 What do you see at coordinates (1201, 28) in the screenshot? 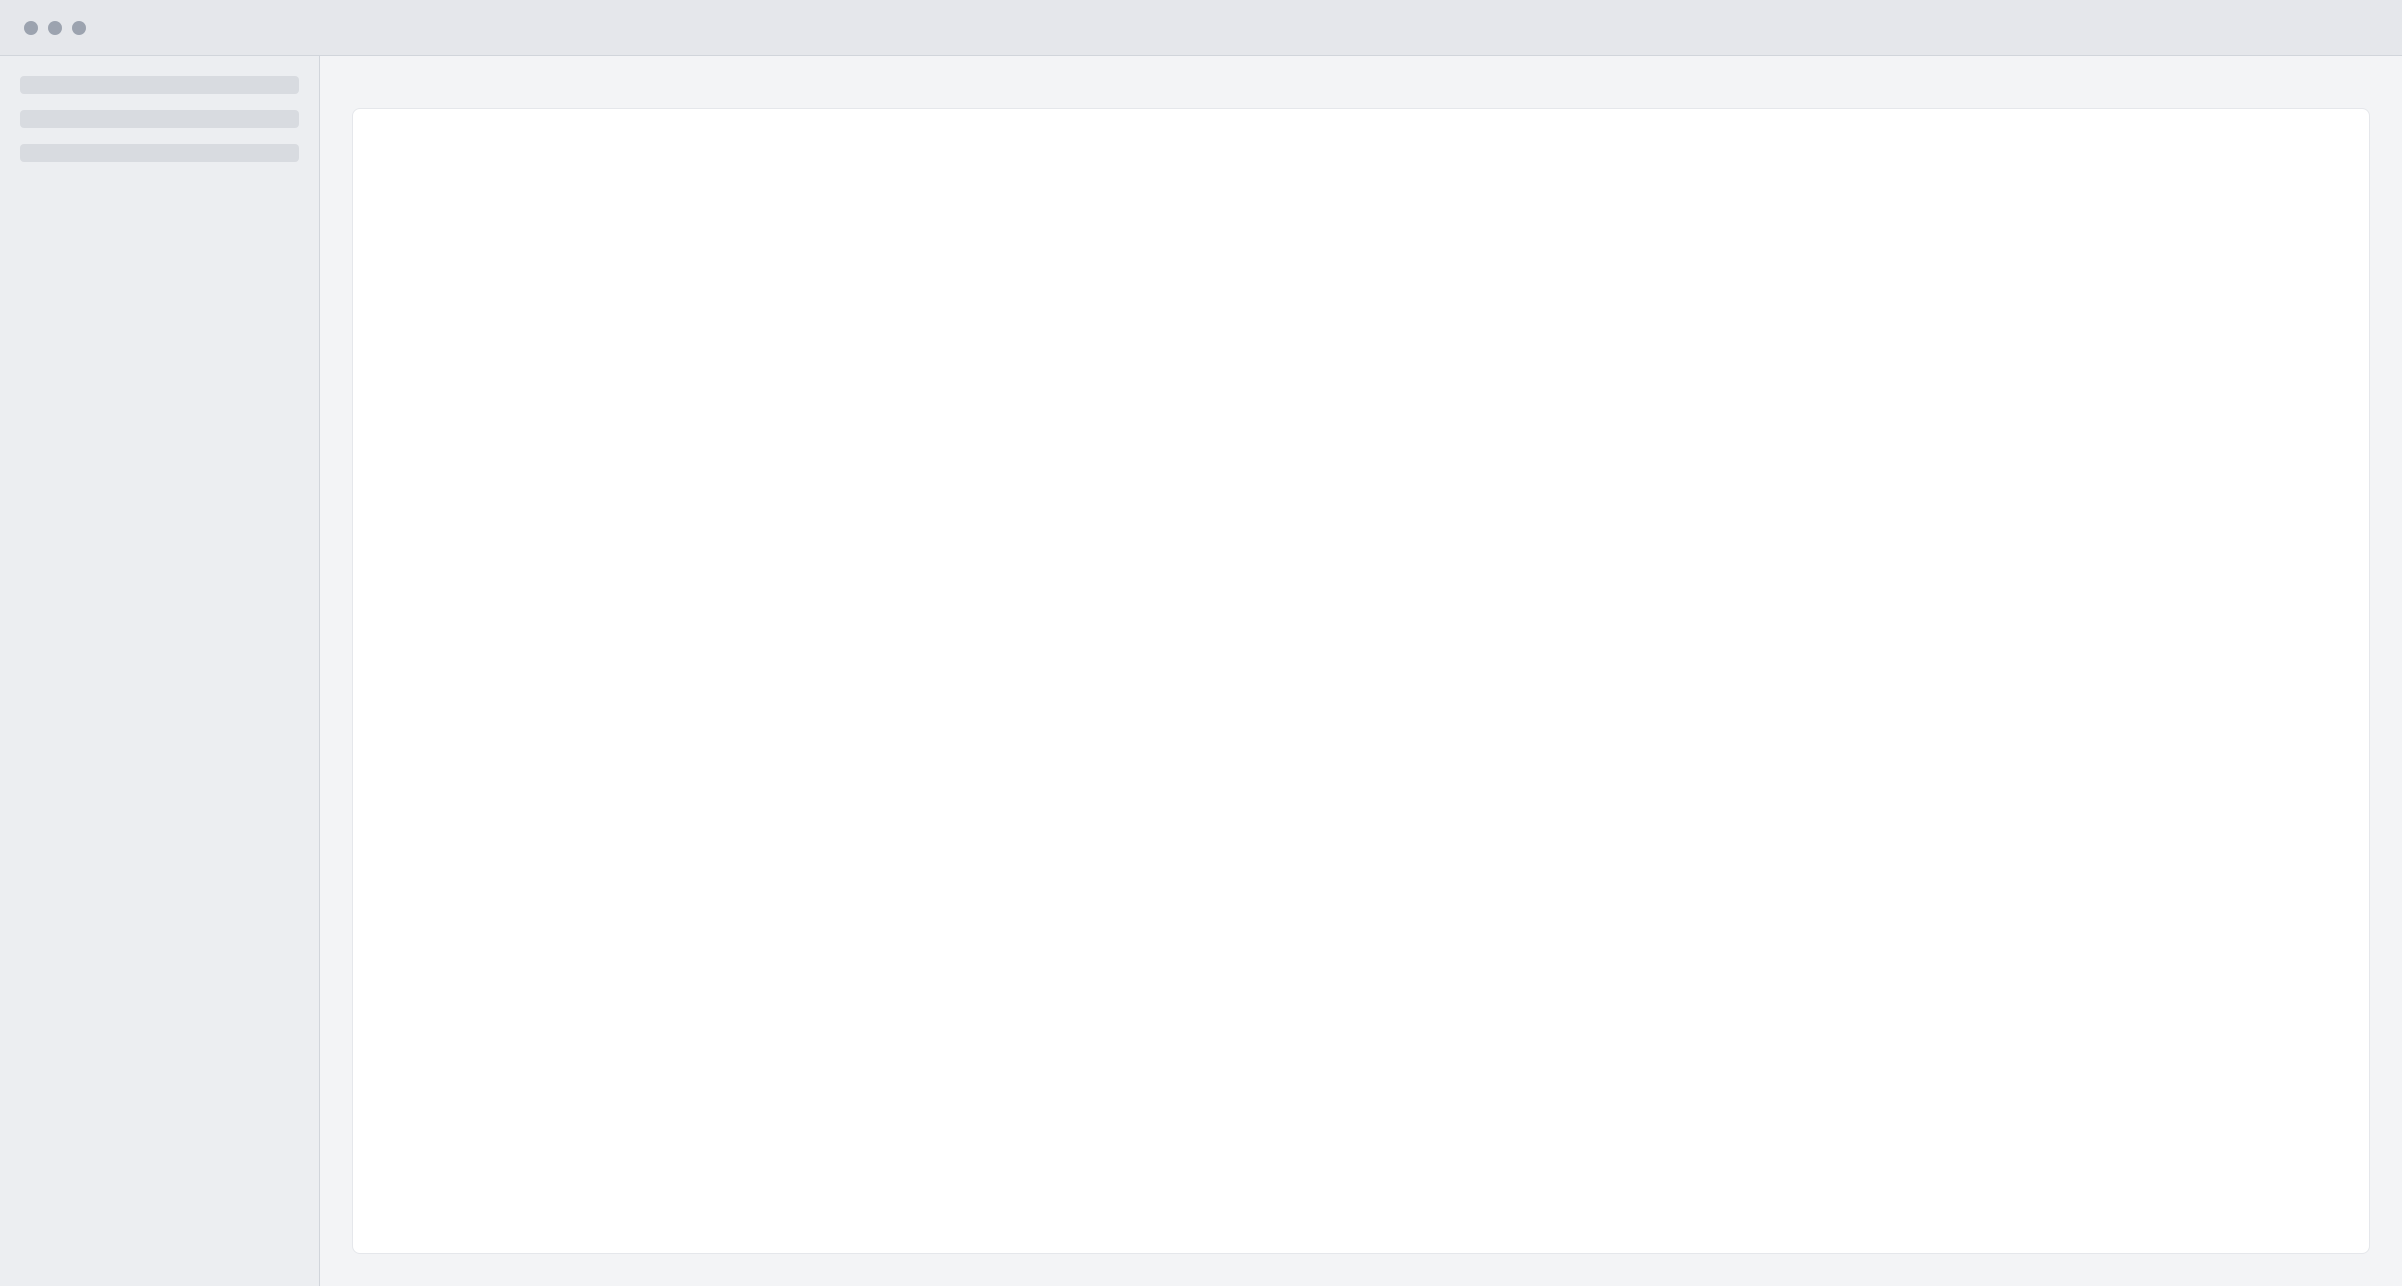
I see `title-bar` at bounding box center [1201, 28].